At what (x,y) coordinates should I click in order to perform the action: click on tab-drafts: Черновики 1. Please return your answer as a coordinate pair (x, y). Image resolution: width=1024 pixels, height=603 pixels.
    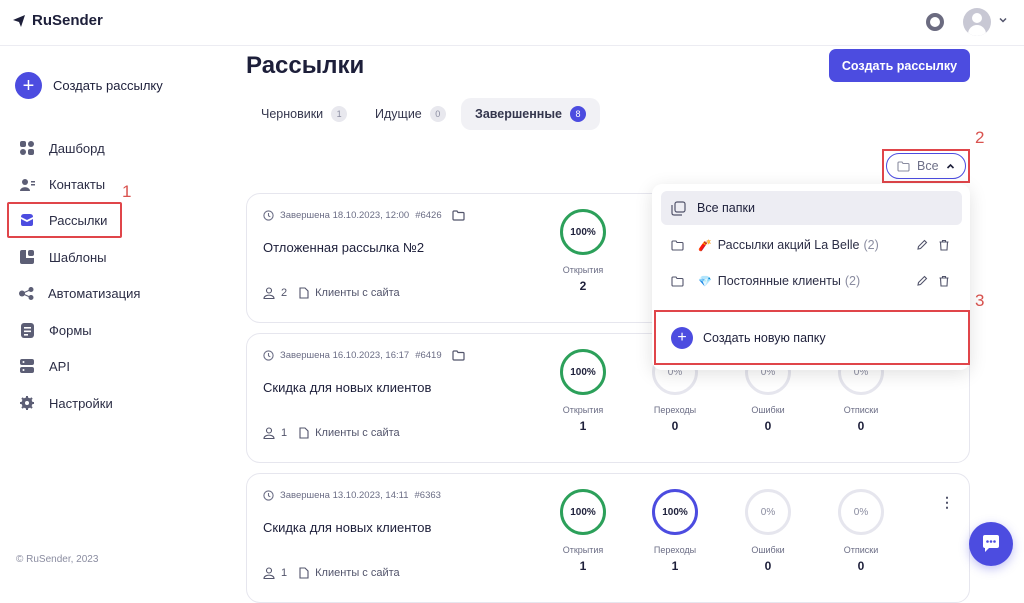
    Looking at the image, I should click on (304, 114).